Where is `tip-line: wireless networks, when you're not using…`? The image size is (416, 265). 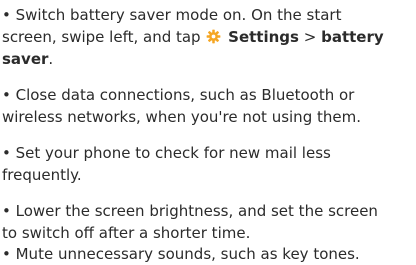 tip-line: wireless networks, when you're not using… is located at coordinates (181, 117).